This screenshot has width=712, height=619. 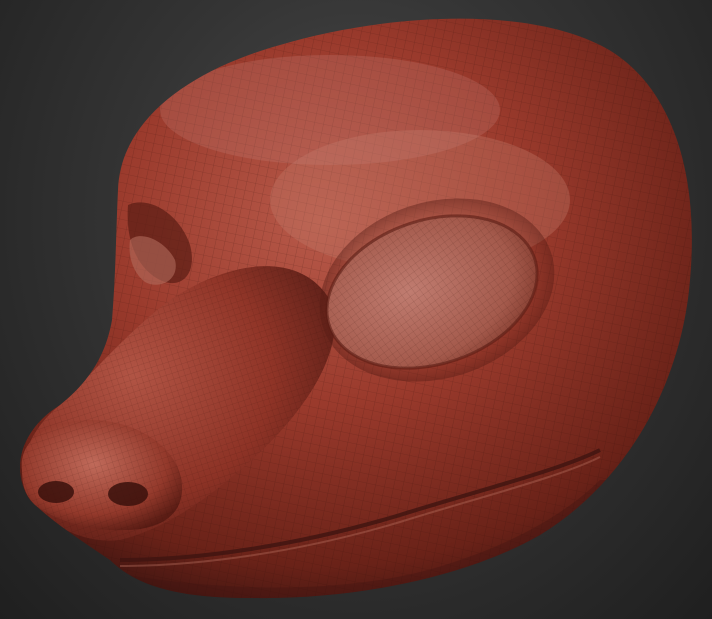 I want to click on forehead-highlight, so click(x=330, y=110).